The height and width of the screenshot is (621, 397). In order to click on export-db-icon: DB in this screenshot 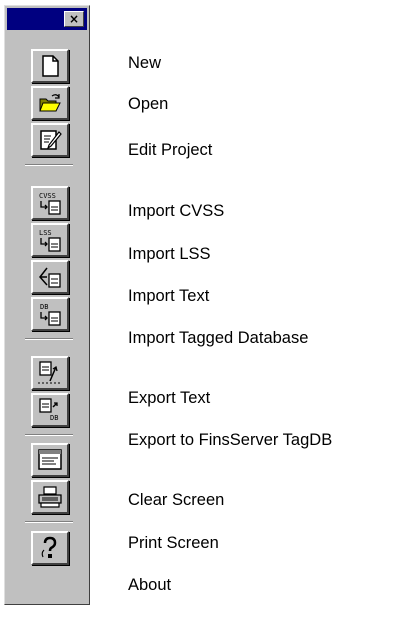, I will do `click(48, 410)`.